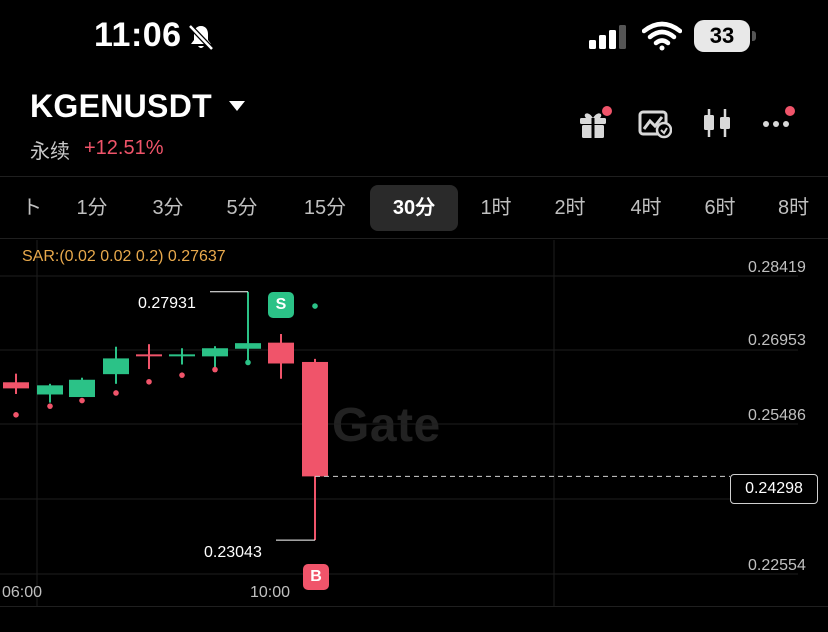 The width and height of the screenshot is (828, 632). I want to click on tabs-divider, so click(414, 238).